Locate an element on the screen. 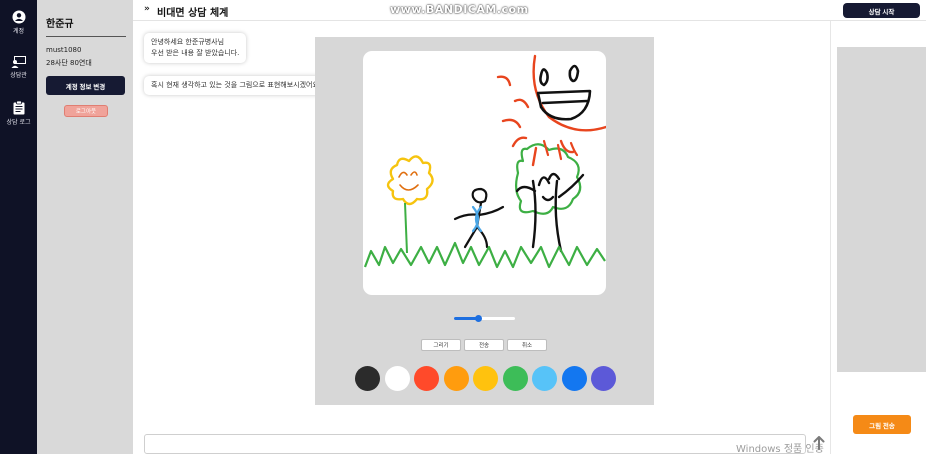 The width and height of the screenshot is (926, 454). chat-message: 안녕하세요 한준규병사님 우선 받은 내용 잘 받았습니다. is located at coordinates (195, 48).